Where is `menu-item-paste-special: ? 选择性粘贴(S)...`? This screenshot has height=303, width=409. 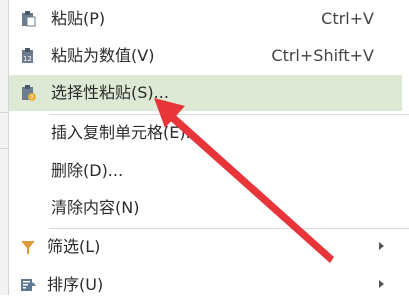
menu-item-paste-special: ? 选择性粘贴(S)... is located at coordinates (205, 93).